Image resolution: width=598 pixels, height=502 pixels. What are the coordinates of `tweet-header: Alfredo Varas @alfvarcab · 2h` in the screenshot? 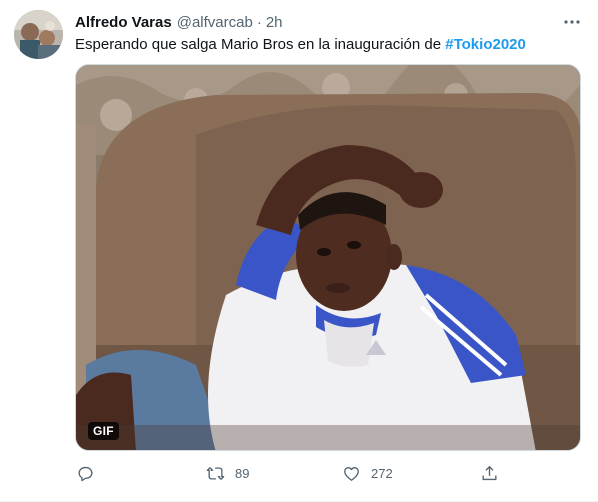 It's located at (179, 22).